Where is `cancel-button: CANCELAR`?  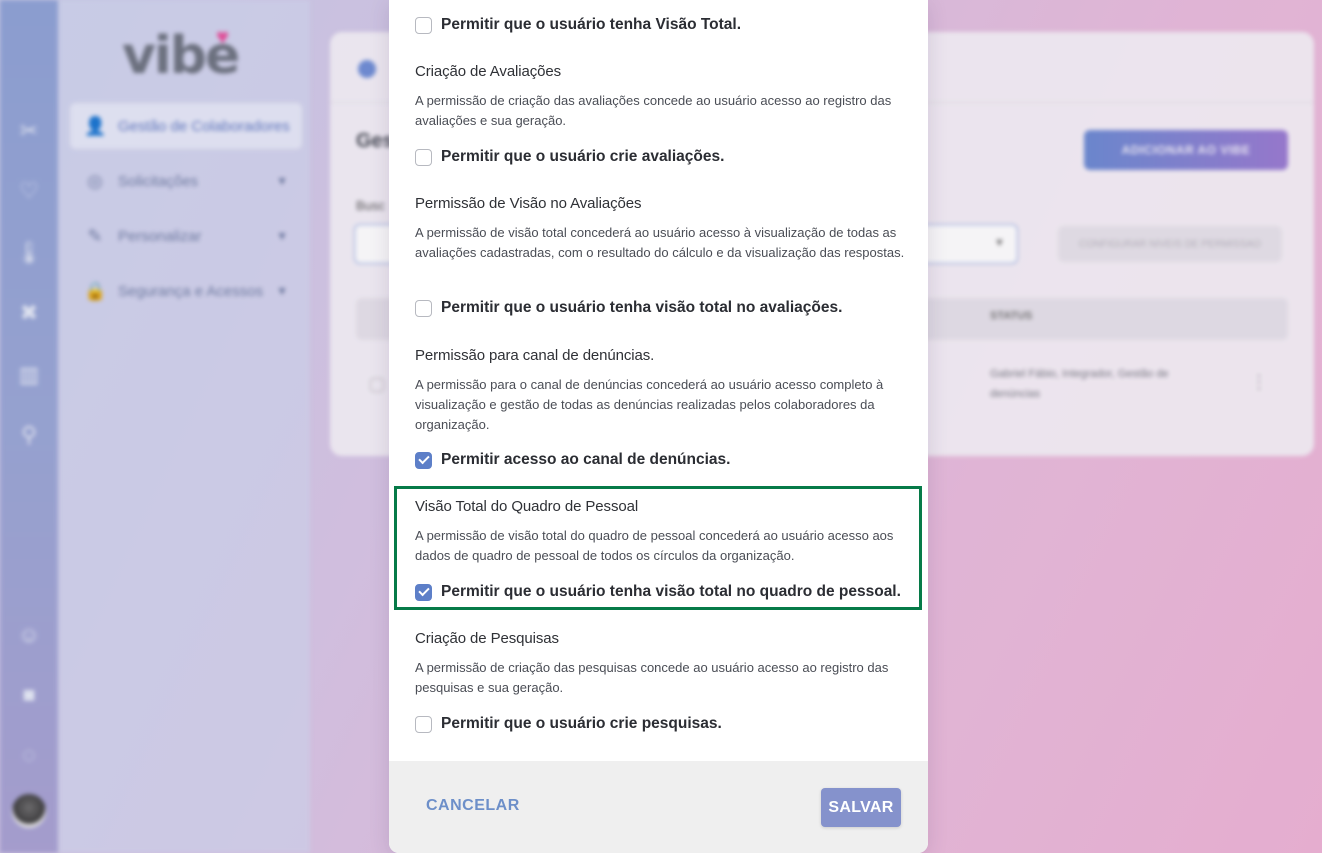
cancel-button: CANCELAR is located at coordinates (473, 806).